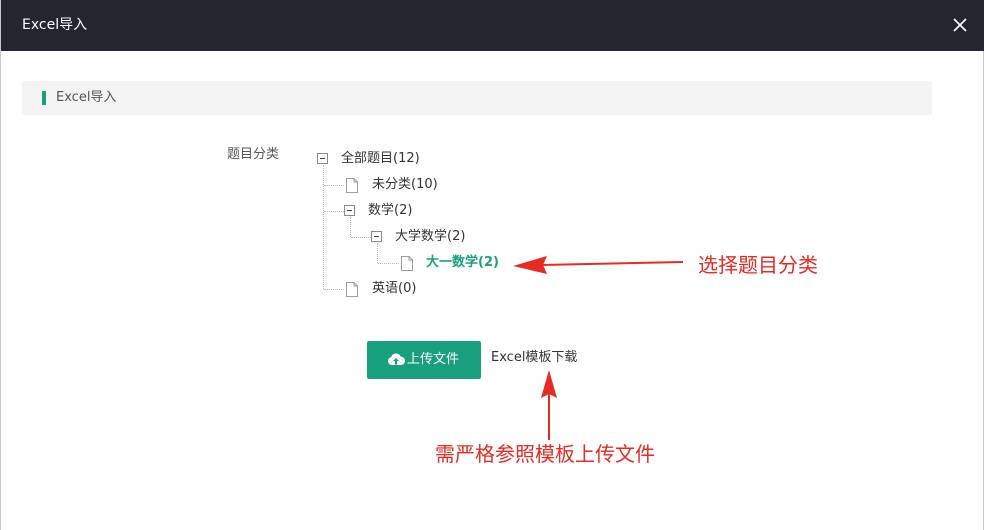 The height and width of the screenshot is (530, 984). What do you see at coordinates (394, 289) in the screenshot?
I see `tree-node-english: 英语(0)` at bounding box center [394, 289].